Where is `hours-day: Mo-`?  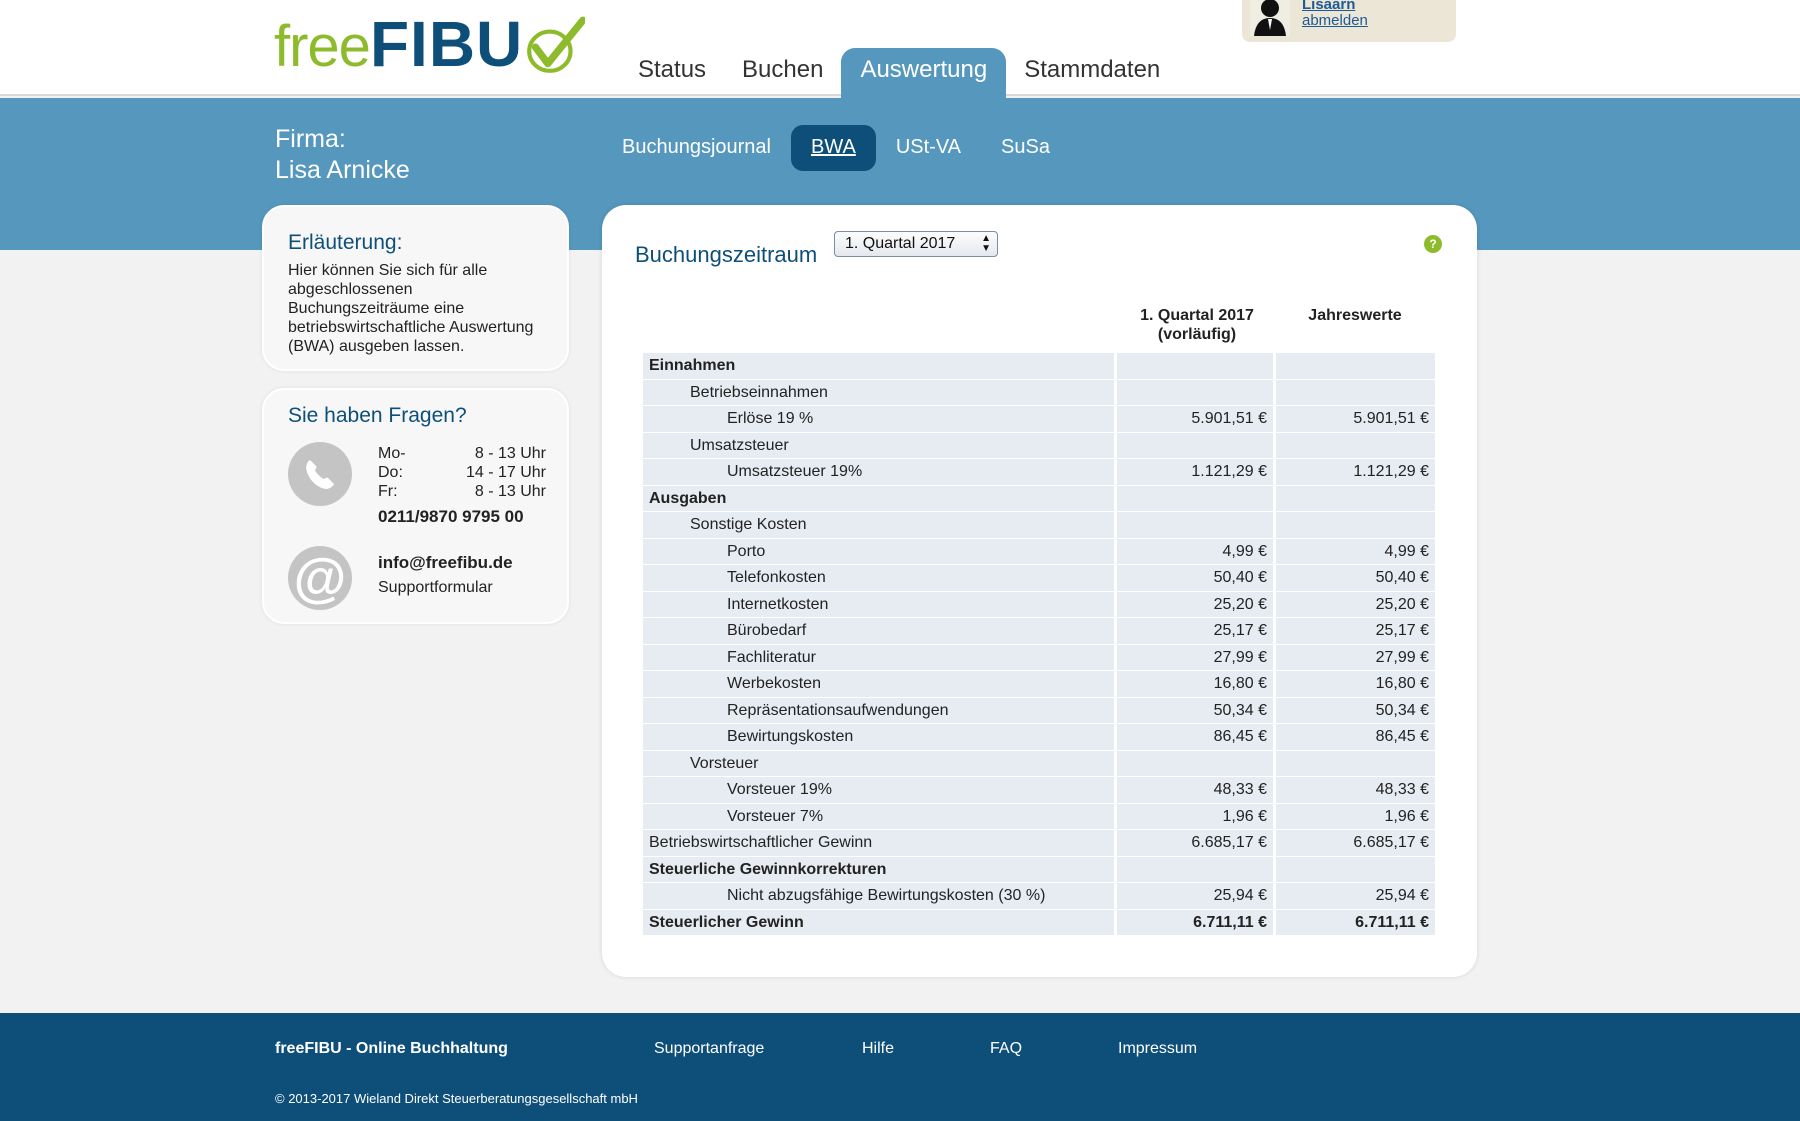 hours-day: Mo- is located at coordinates (392, 453).